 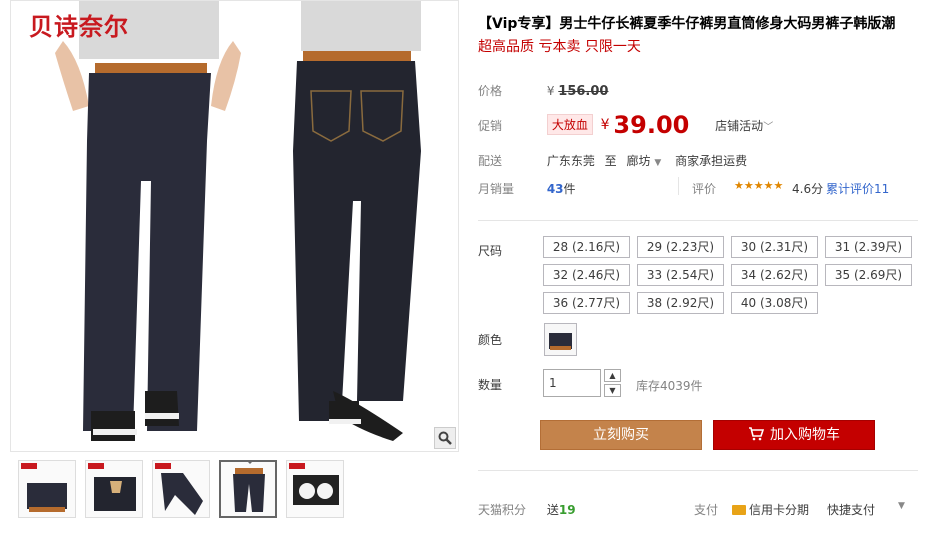 I want to click on size-option: 32 (2.46尺), so click(x=586, y=275).